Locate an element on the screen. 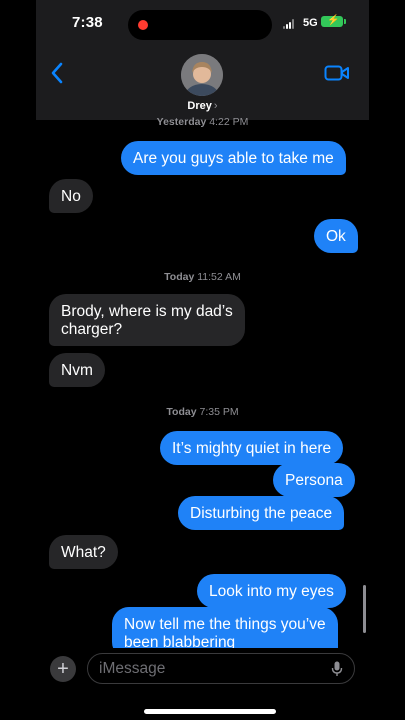 The width and height of the screenshot is (405, 720). plus-icon: + is located at coordinates (63, 669).